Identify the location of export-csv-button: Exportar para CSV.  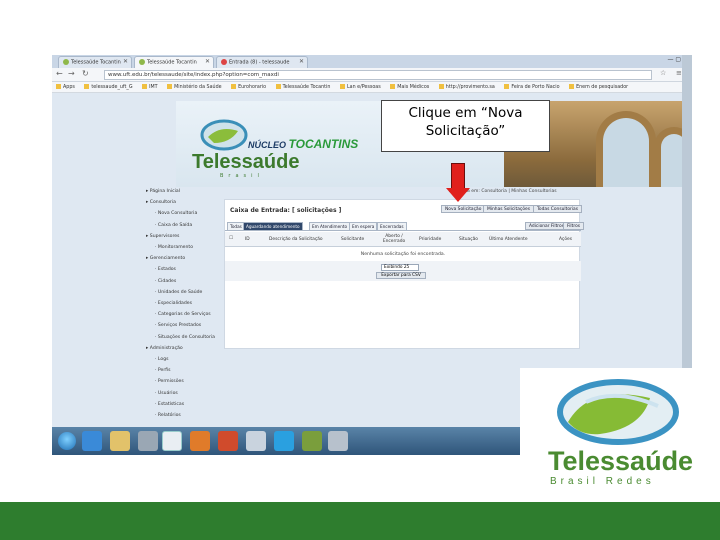
(401, 275).